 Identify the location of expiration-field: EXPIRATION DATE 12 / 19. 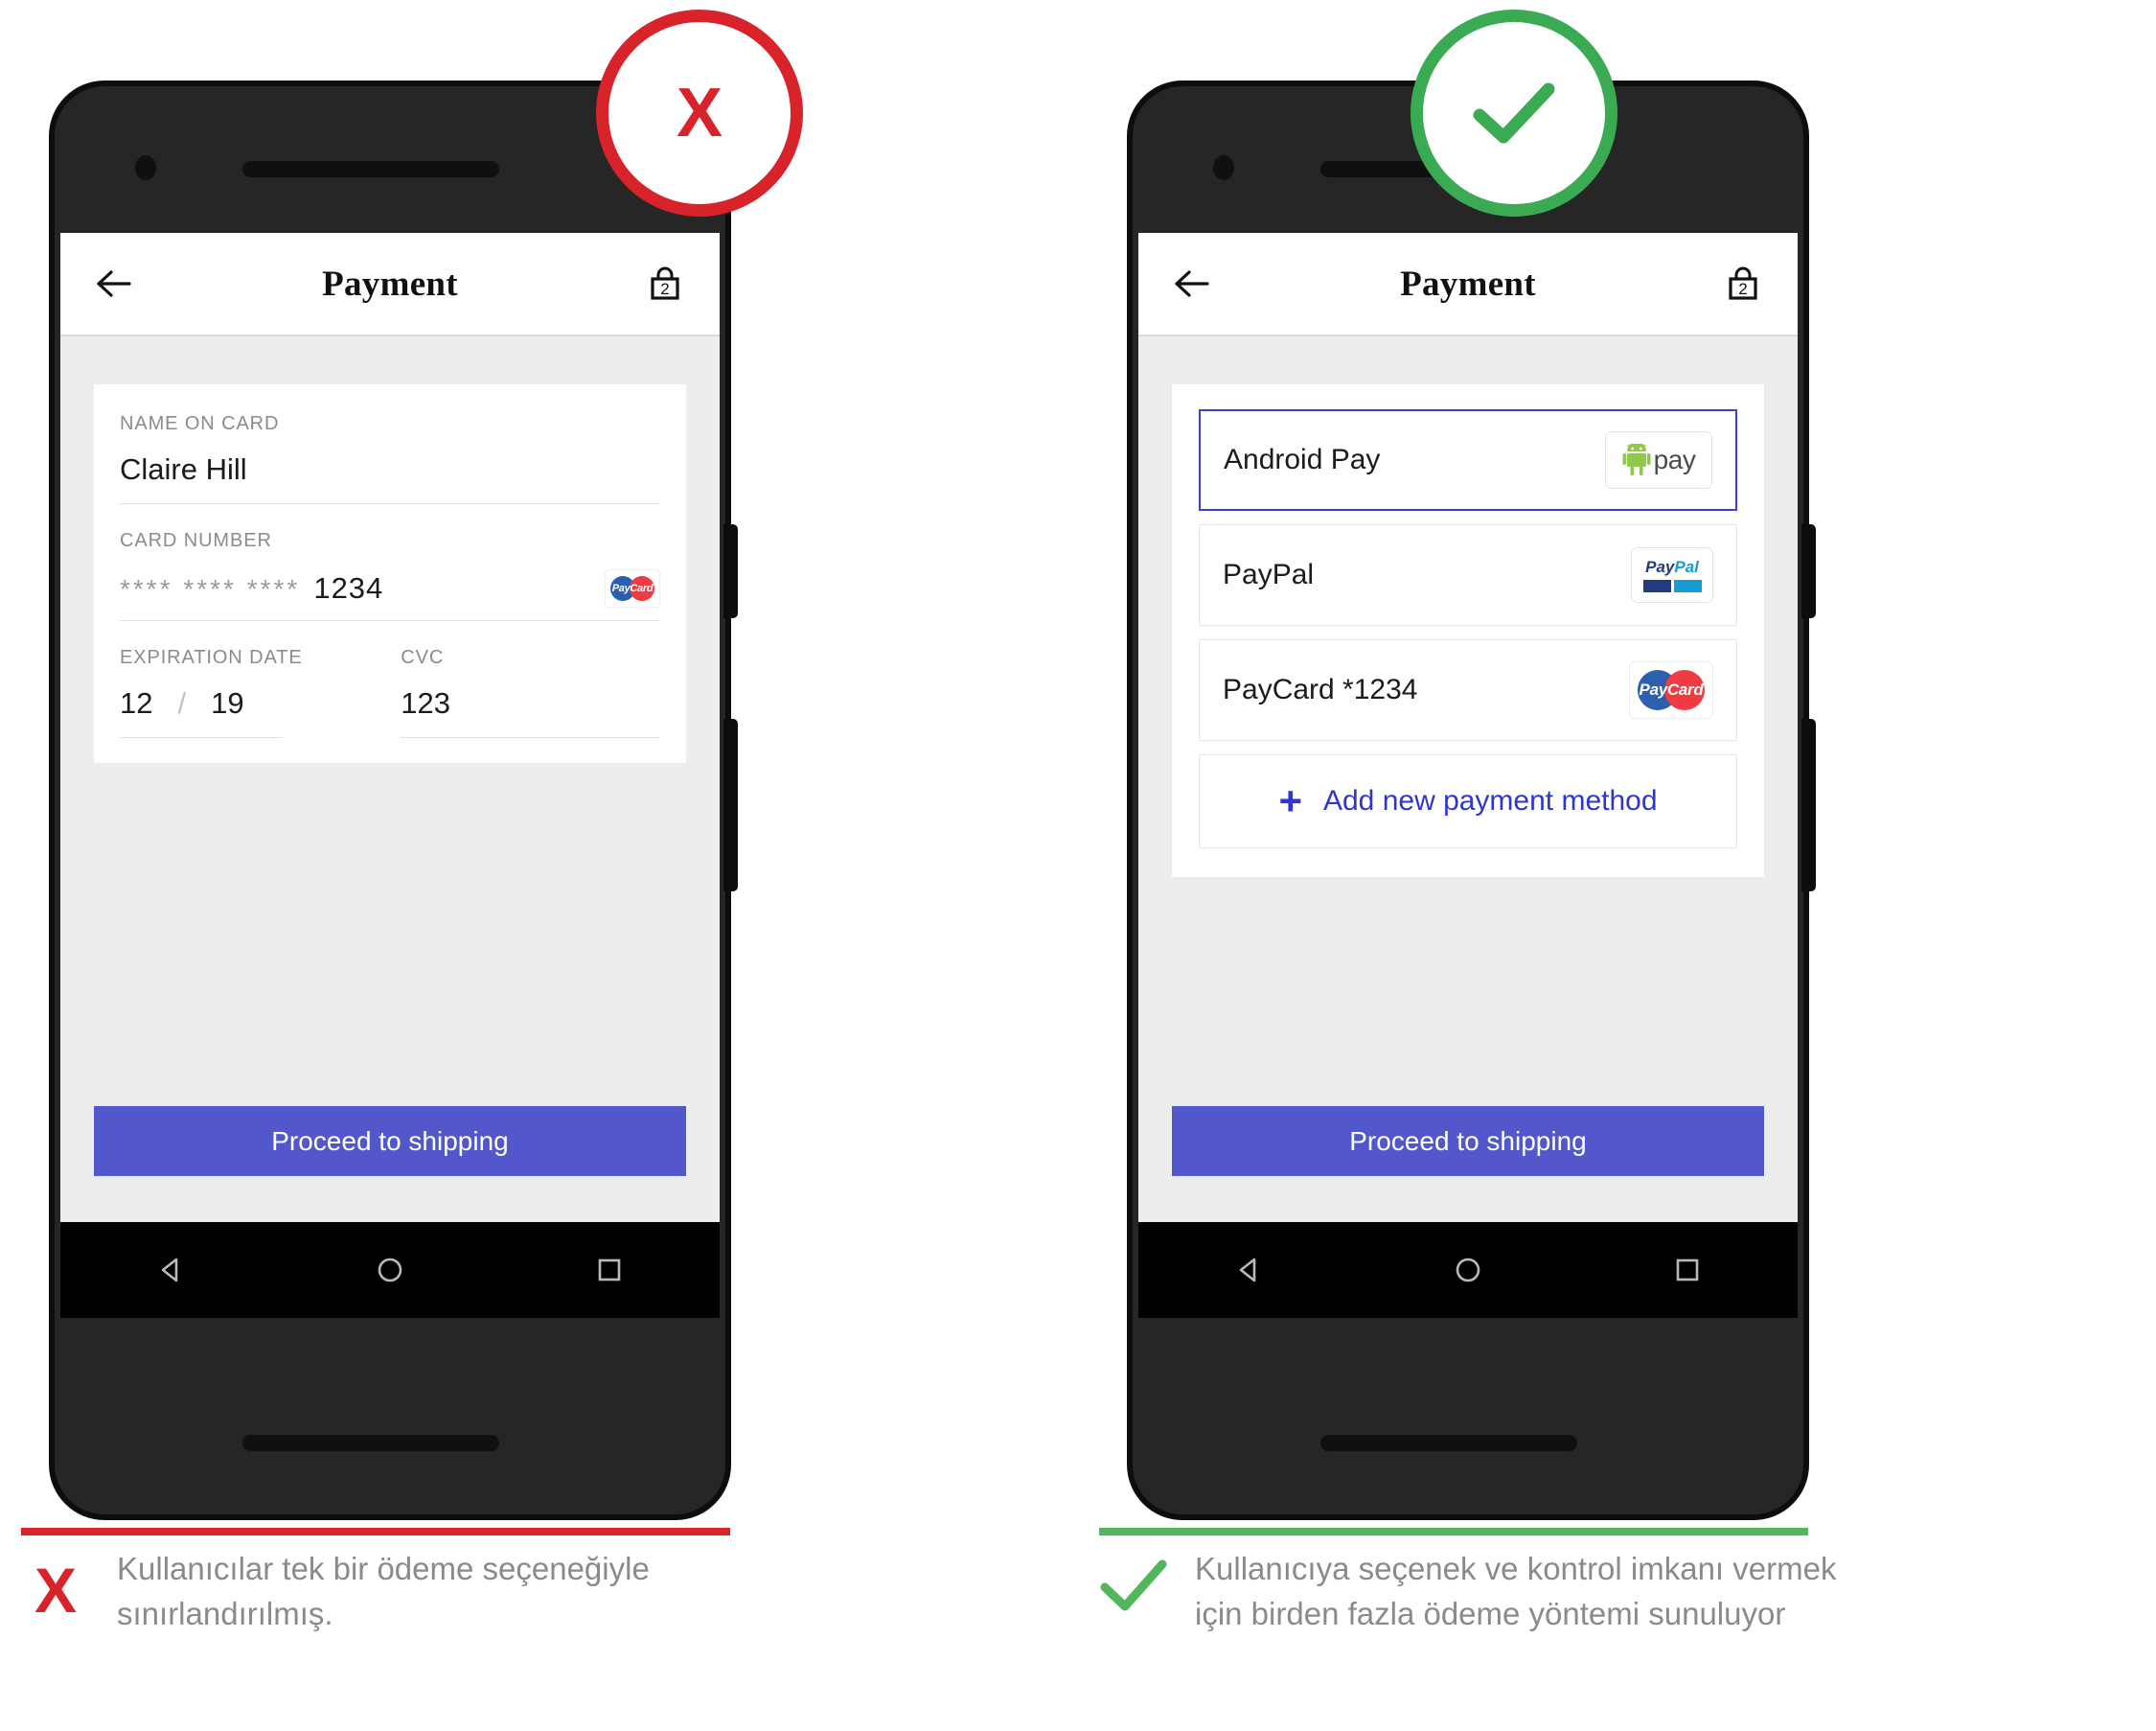
(260, 692).